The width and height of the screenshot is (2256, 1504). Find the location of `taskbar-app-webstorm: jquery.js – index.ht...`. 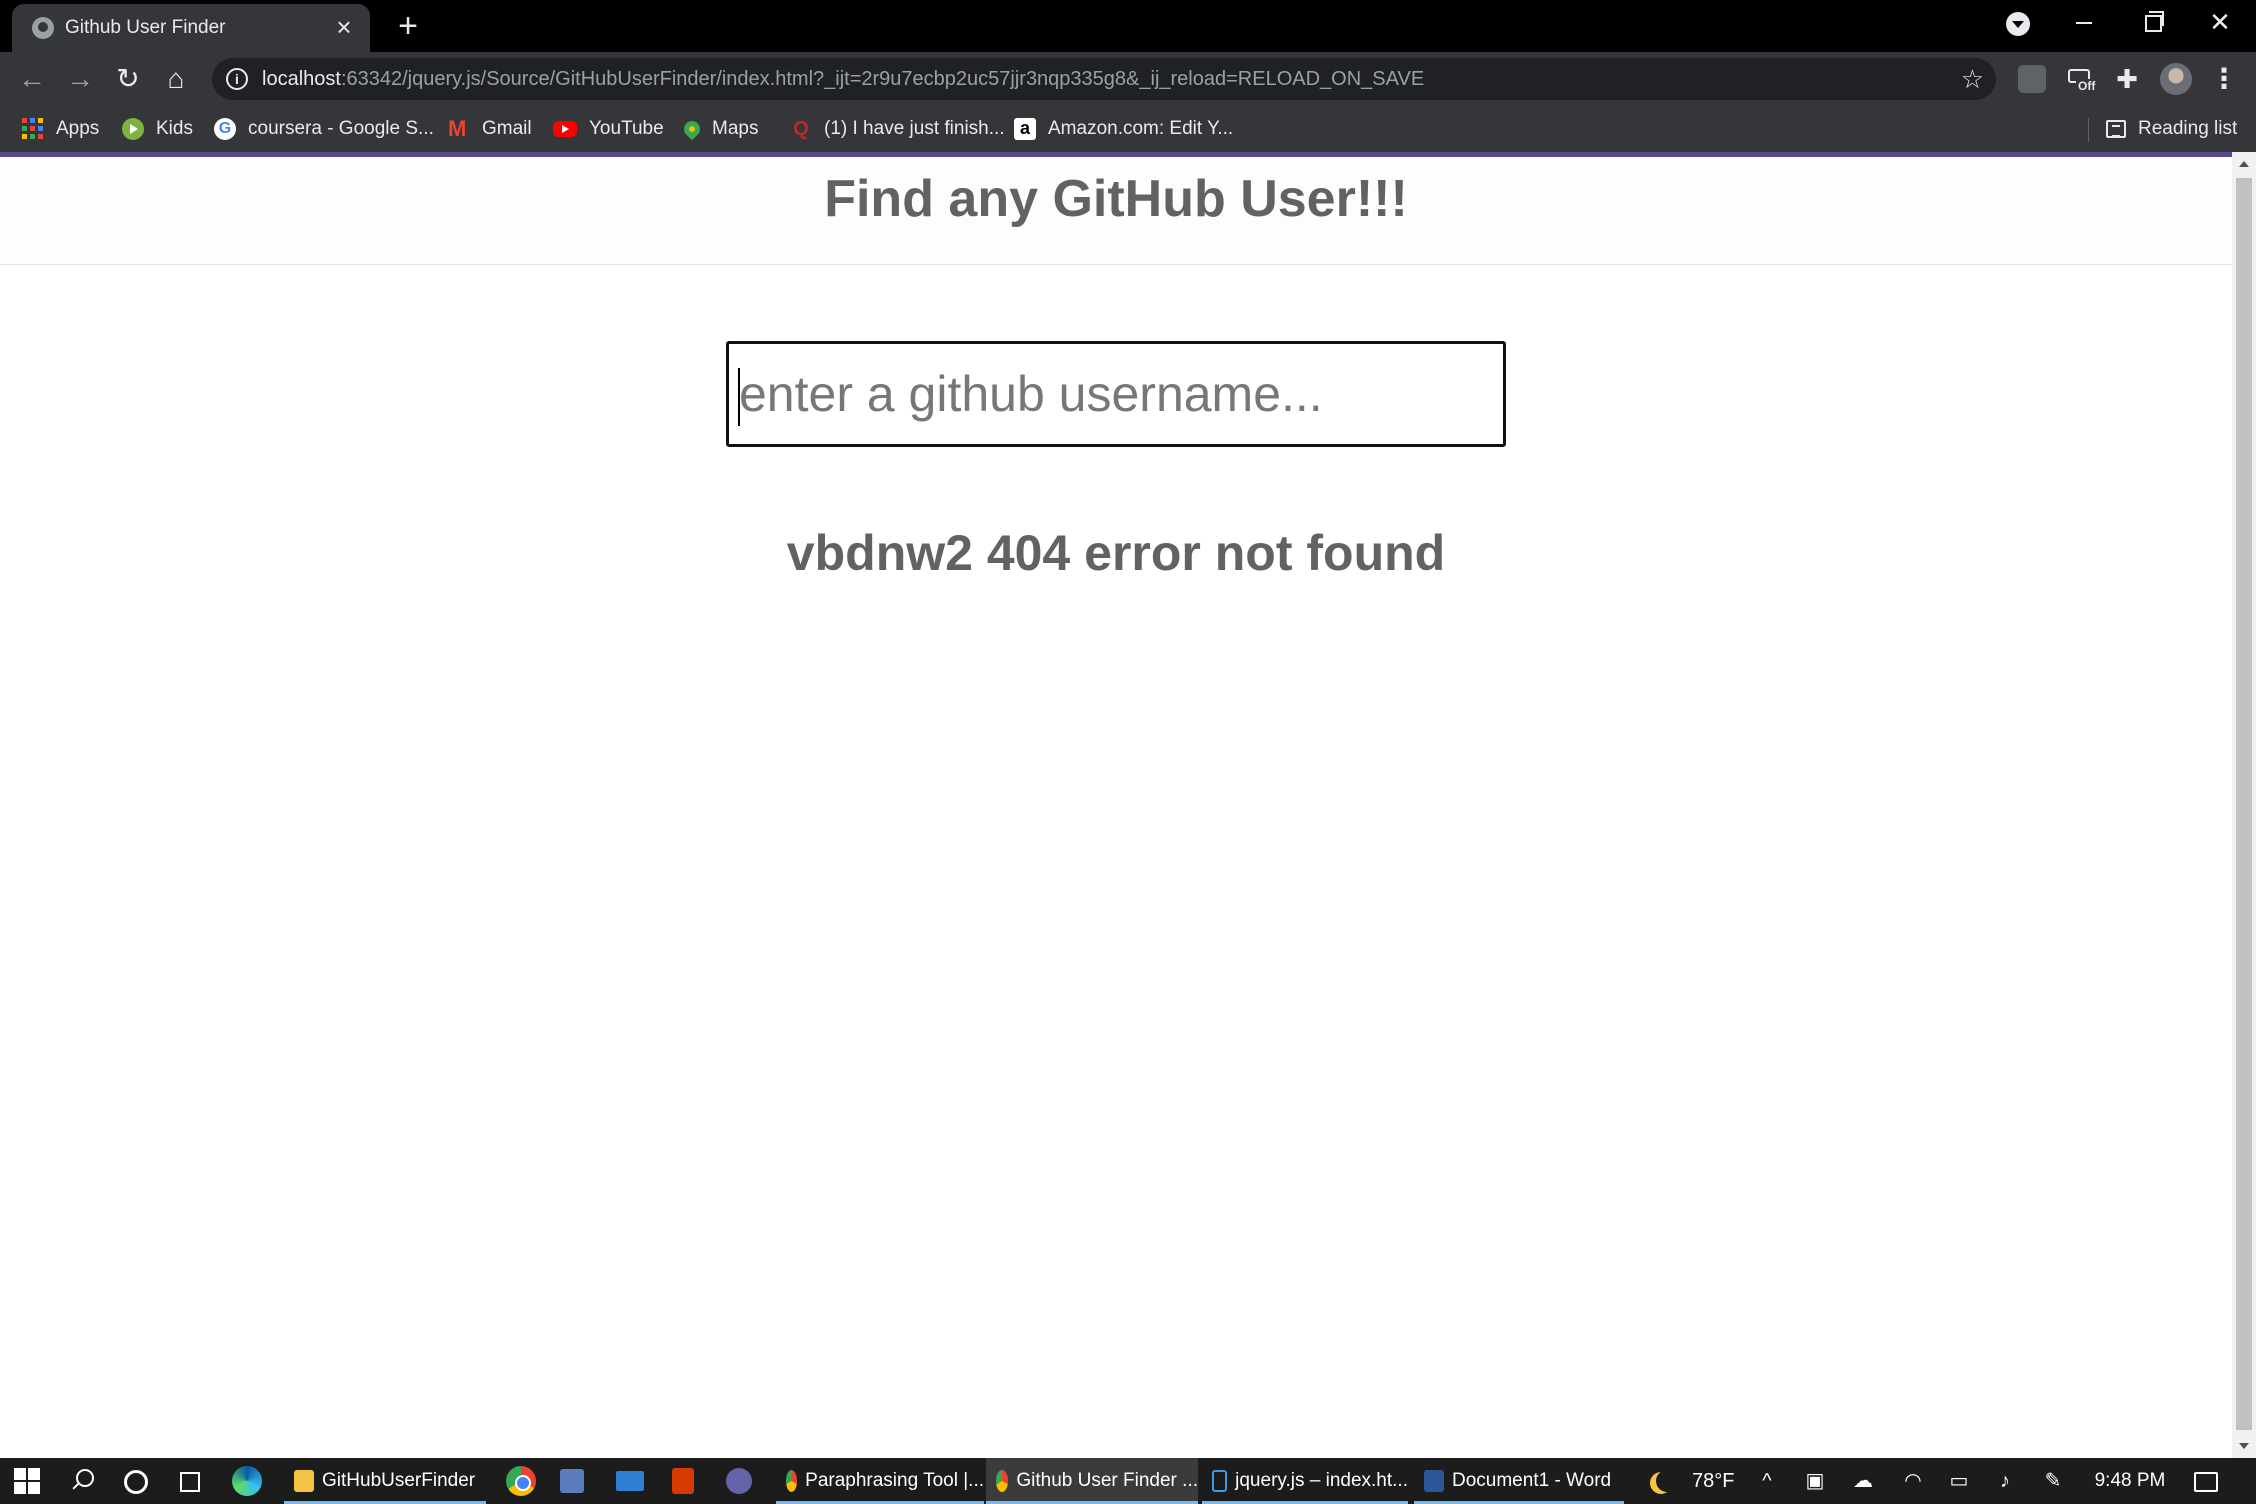

taskbar-app-webstorm: jquery.js – index.ht... is located at coordinates (1305, 1481).